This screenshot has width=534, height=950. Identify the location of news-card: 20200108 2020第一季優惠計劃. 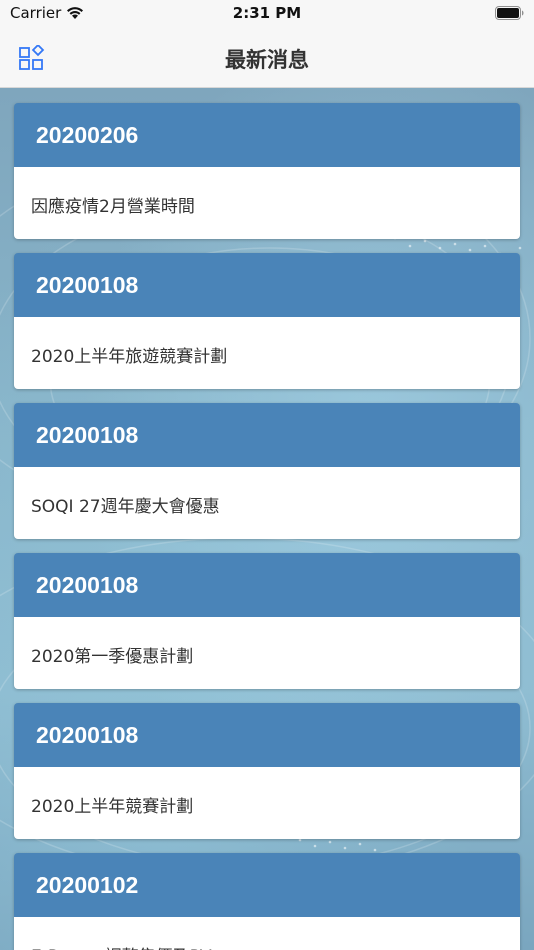
(267, 621).